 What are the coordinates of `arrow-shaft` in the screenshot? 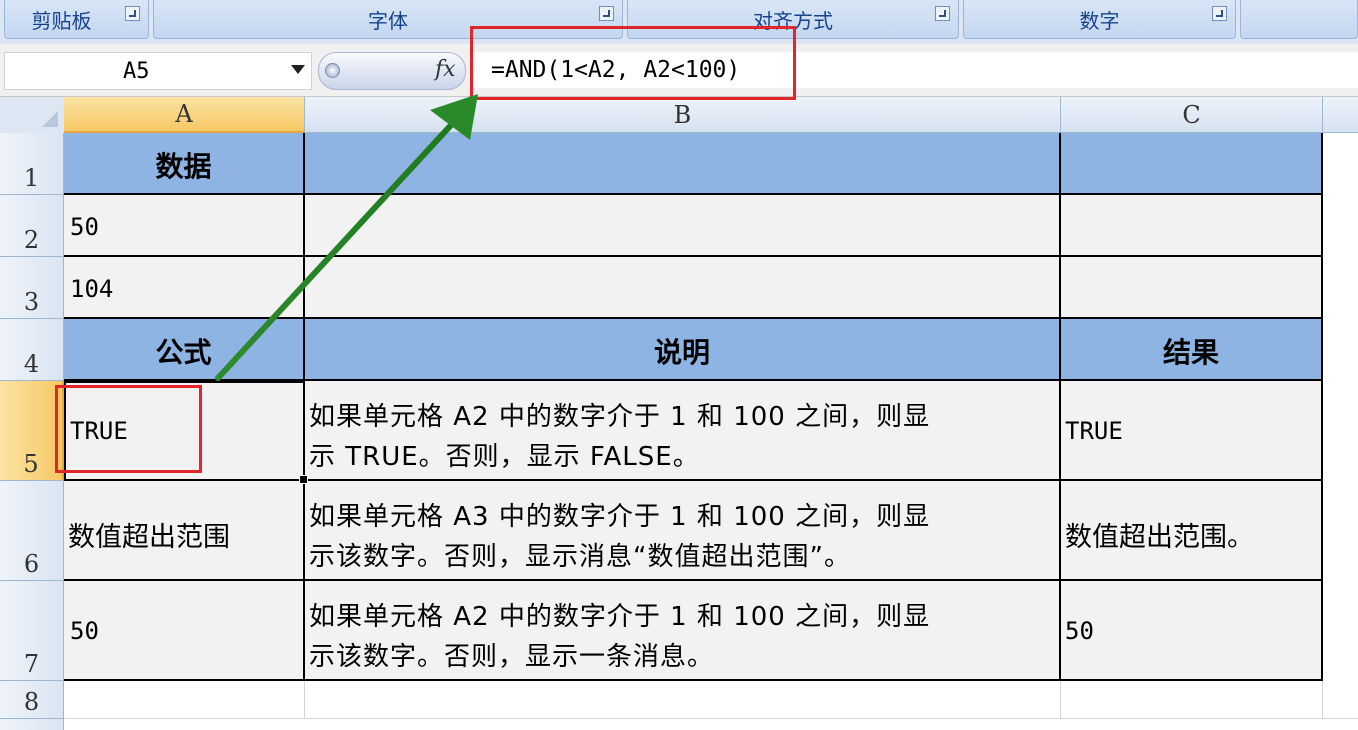 It's located at (335, 251).